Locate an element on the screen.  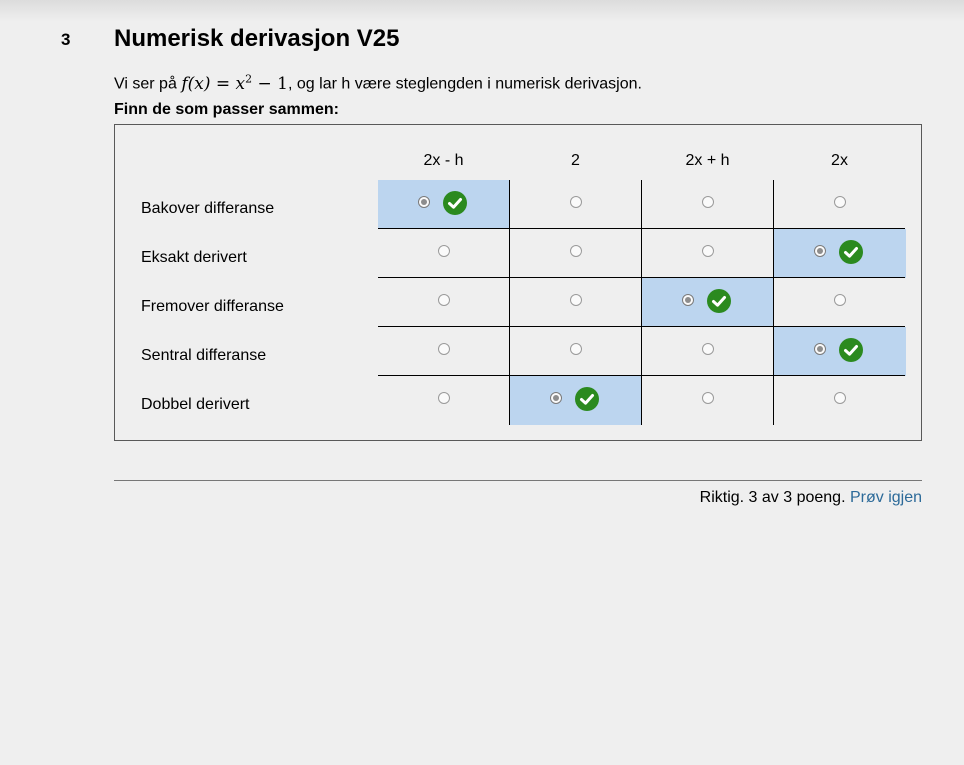
divider is located at coordinates (518, 480).